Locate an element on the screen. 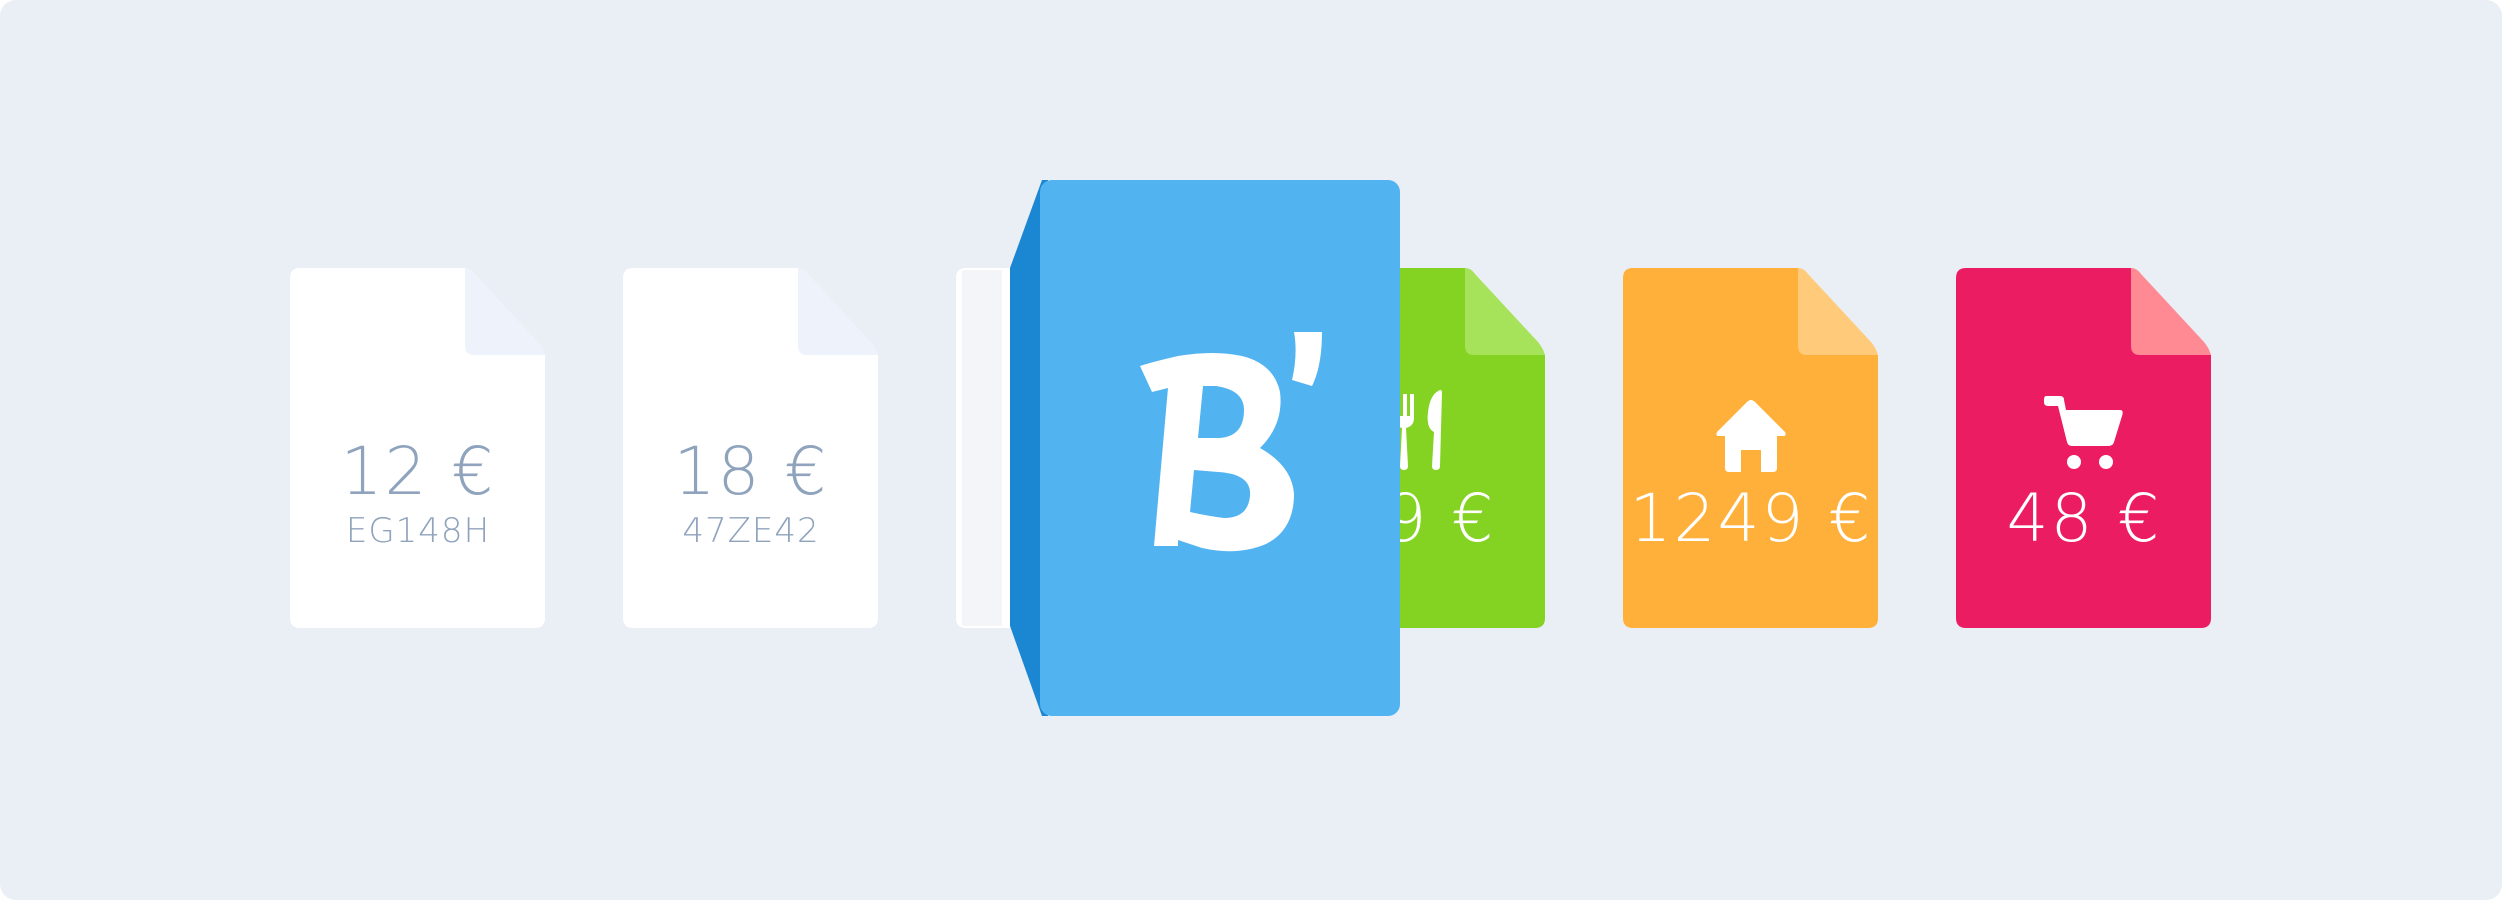 This screenshot has height=900, width=2502. document-code: EG148H is located at coordinates (418, 531).